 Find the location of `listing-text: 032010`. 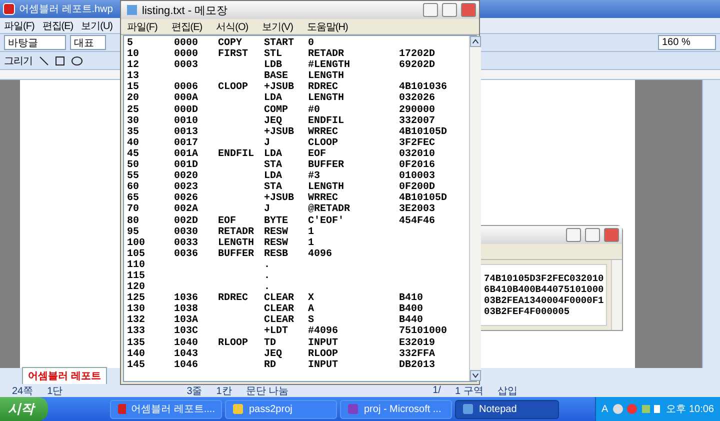

listing-text: 032010 is located at coordinates (417, 154).